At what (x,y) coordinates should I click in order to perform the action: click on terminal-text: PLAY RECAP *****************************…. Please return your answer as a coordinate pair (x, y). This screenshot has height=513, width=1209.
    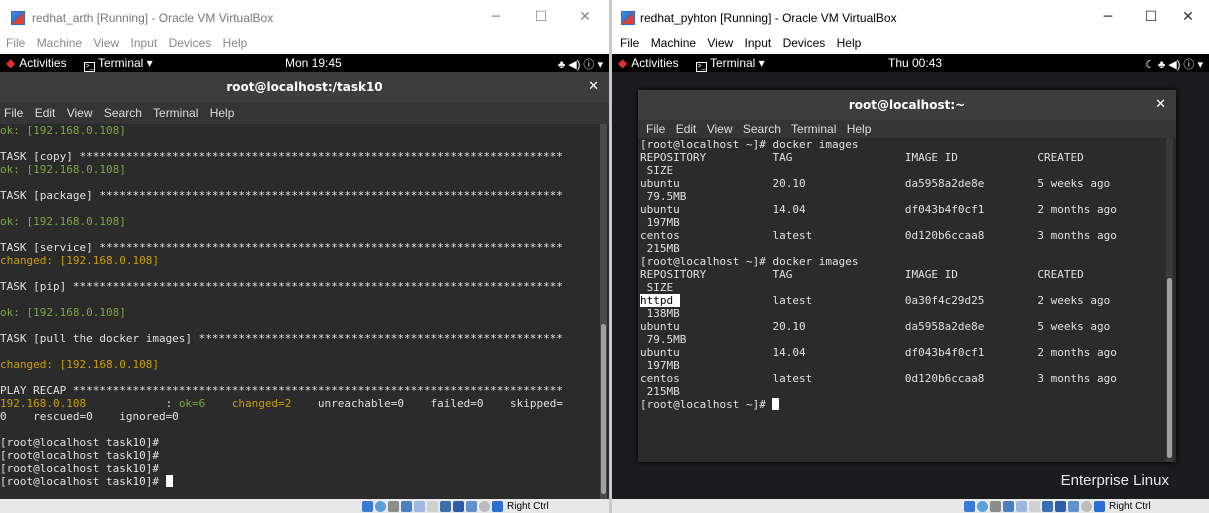
    Looking at the image, I should click on (281, 390).